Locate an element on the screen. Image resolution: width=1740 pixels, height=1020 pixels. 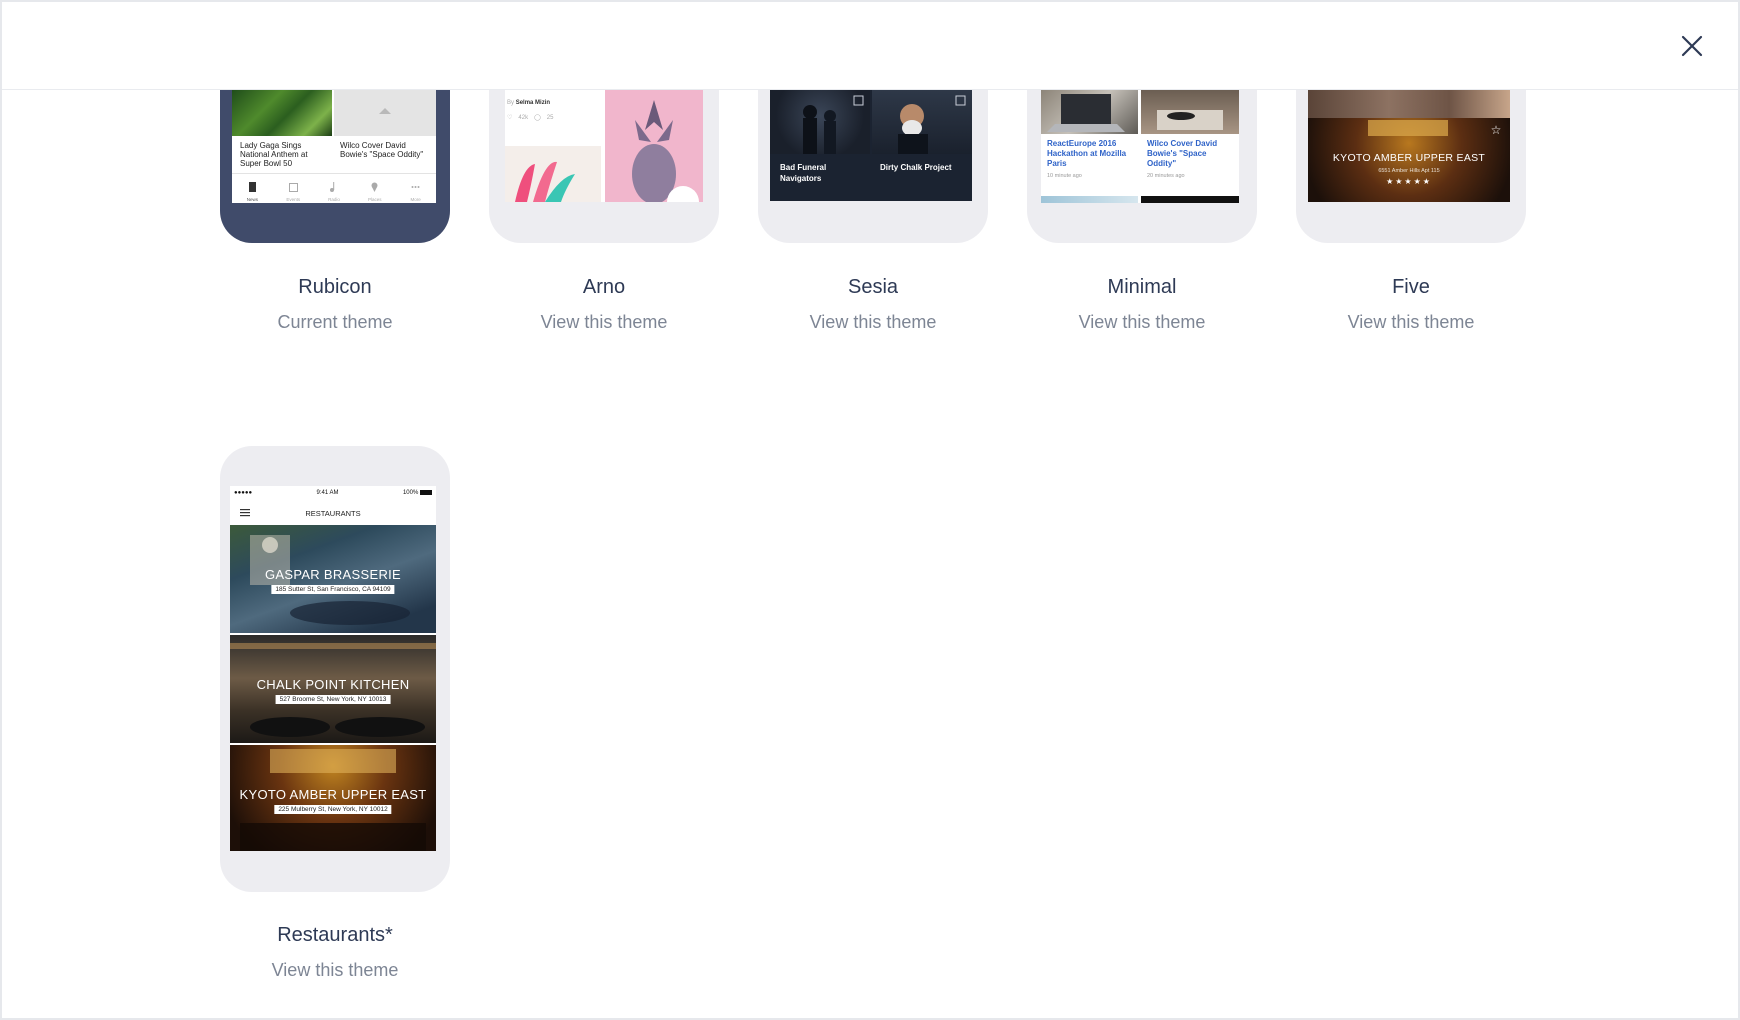
close-button is located at coordinates (1692, 46).